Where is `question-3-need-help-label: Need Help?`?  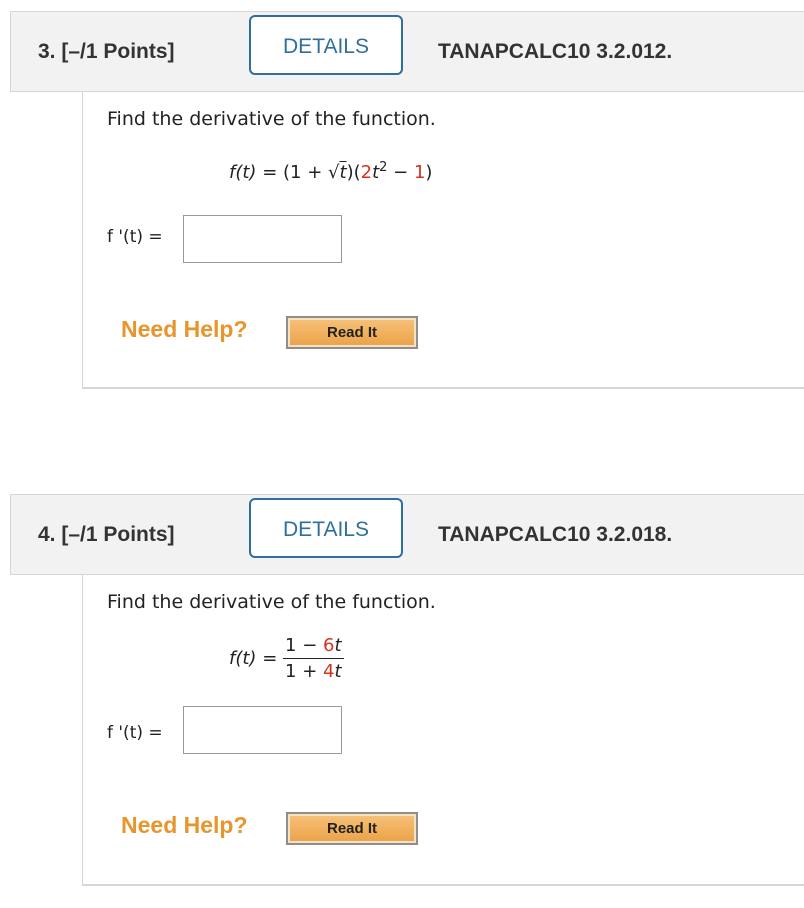 question-3-need-help-label: Need Help? is located at coordinates (184, 329).